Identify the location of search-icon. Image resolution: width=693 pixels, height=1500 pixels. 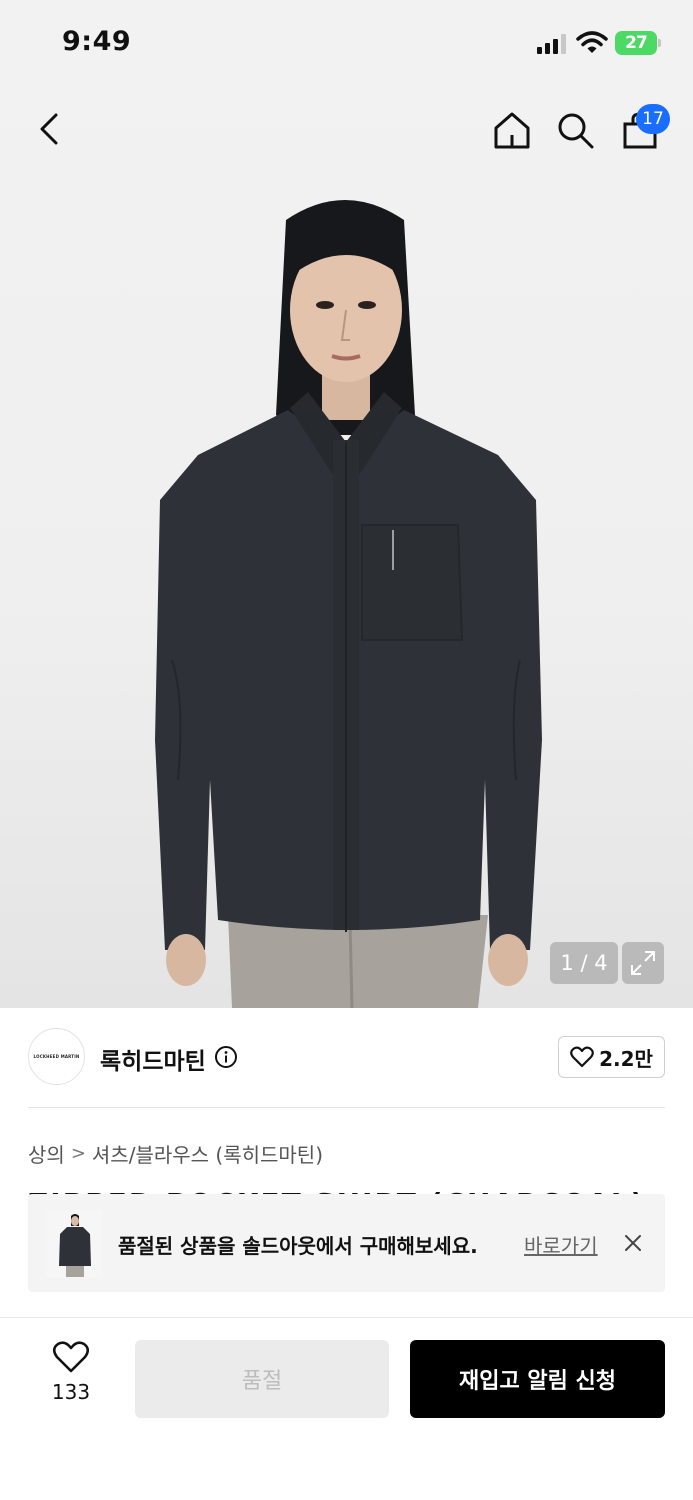
(576, 131).